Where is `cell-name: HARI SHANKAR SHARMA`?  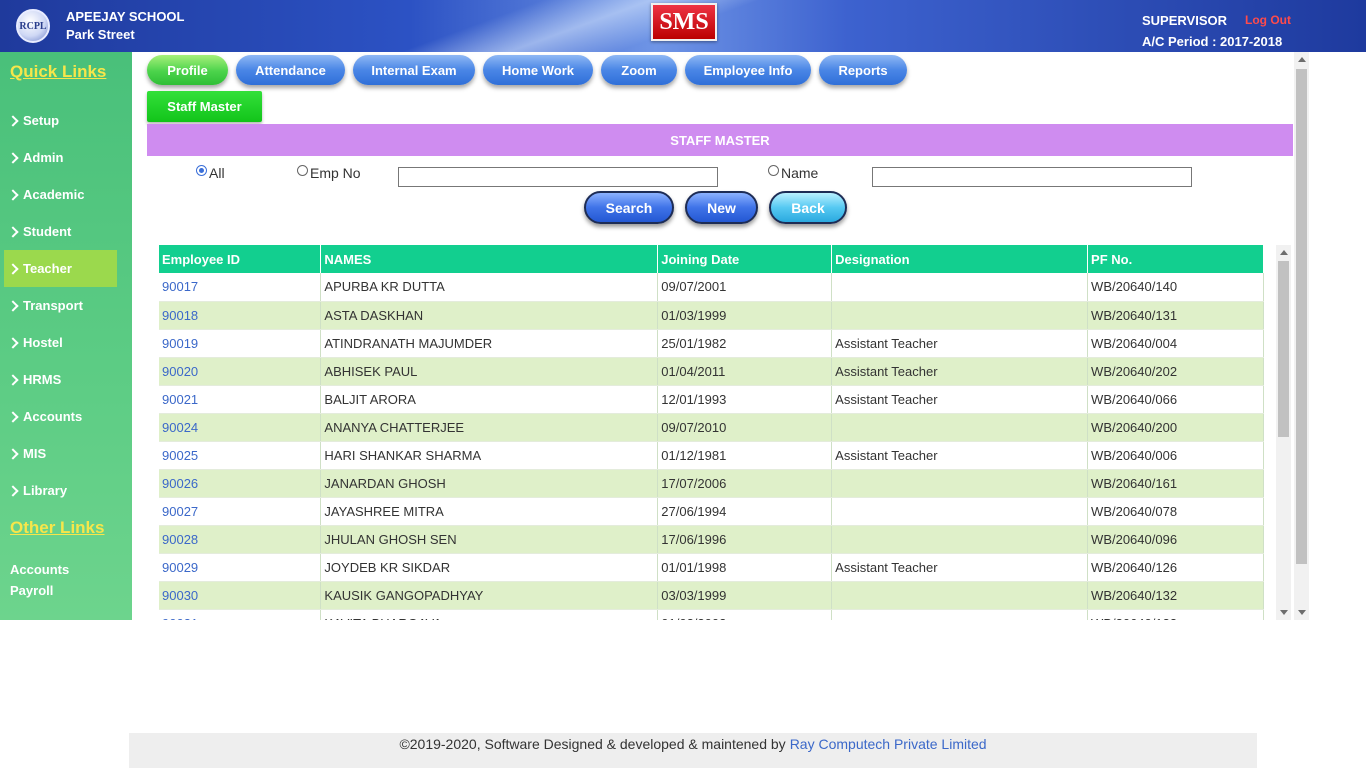 cell-name: HARI SHANKAR SHARMA is located at coordinates (489, 455).